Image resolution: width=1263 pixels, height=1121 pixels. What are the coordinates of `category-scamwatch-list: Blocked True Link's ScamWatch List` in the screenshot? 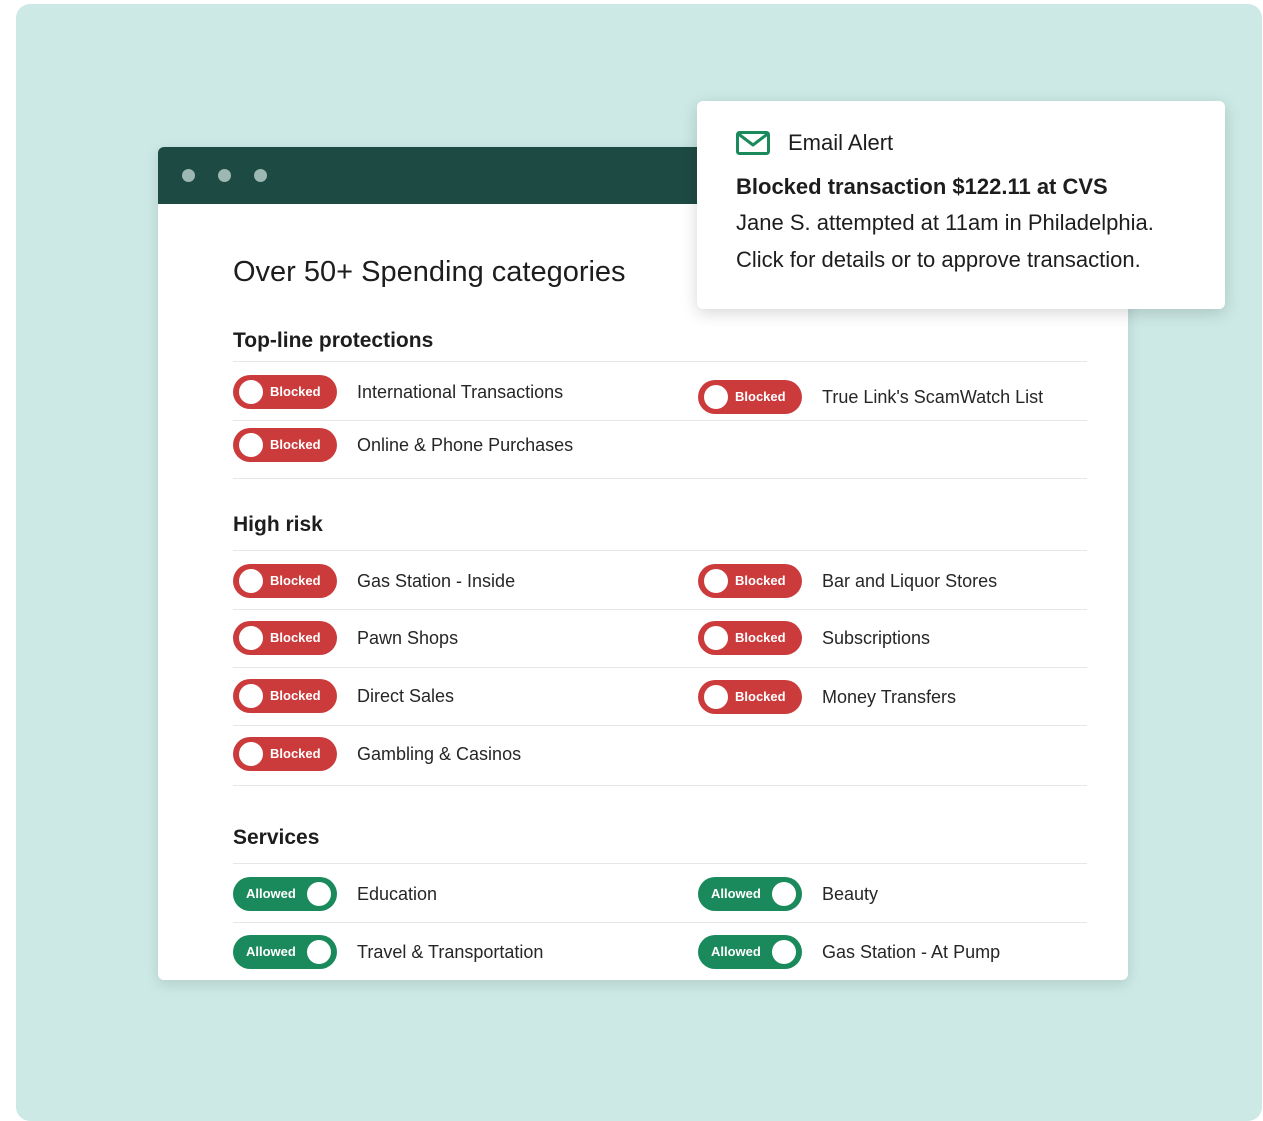 It's located at (870, 397).